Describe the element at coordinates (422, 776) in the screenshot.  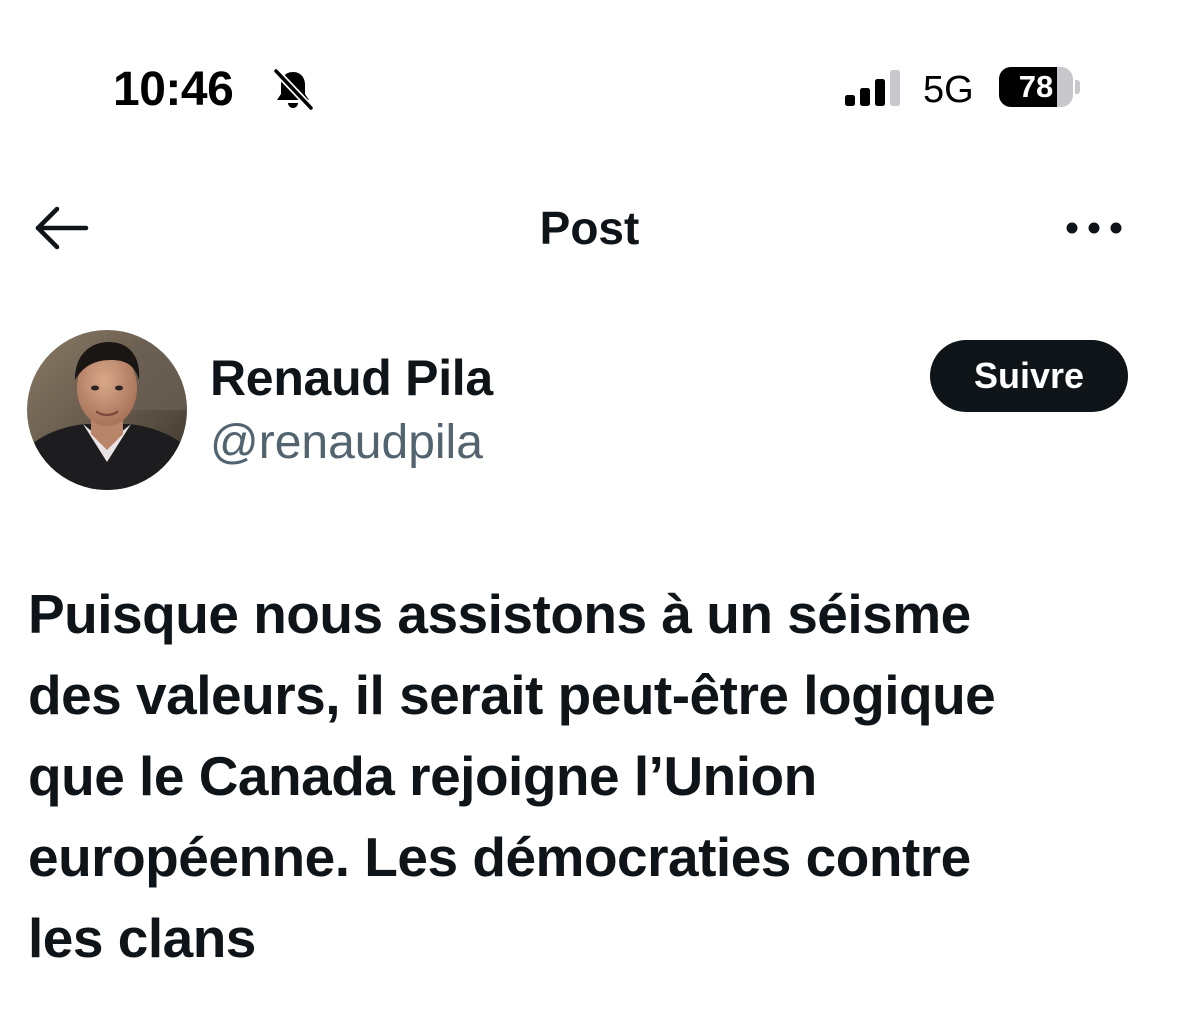
I see `post-line: que le Canada rejoigne l’Union` at that location.